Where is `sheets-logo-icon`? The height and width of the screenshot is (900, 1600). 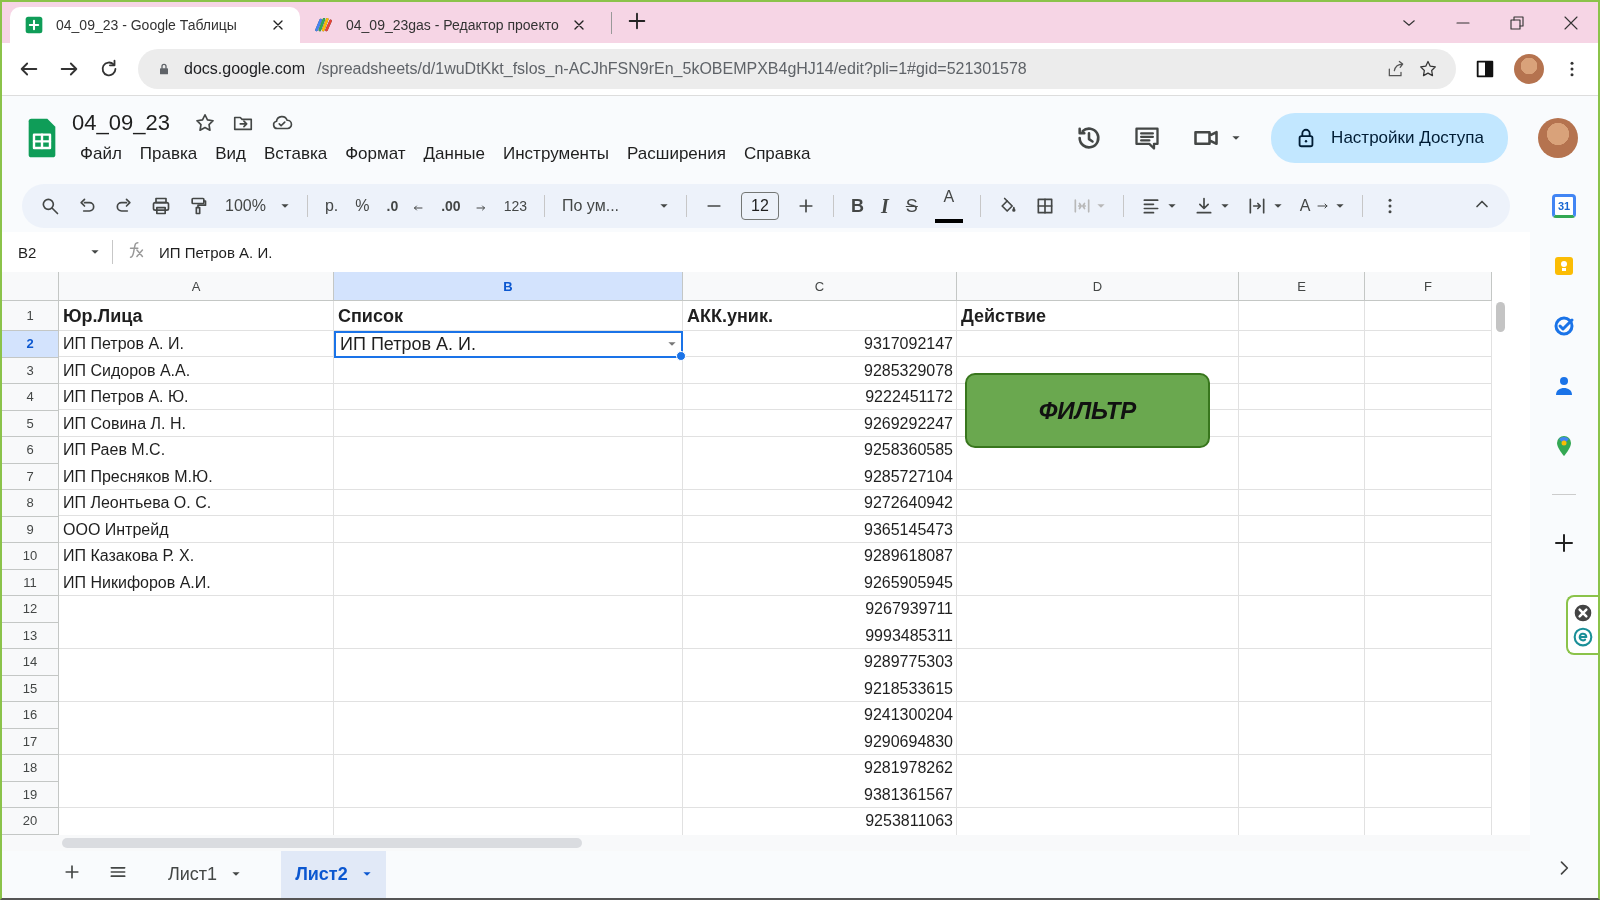
sheets-logo-icon is located at coordinates (42, 138).